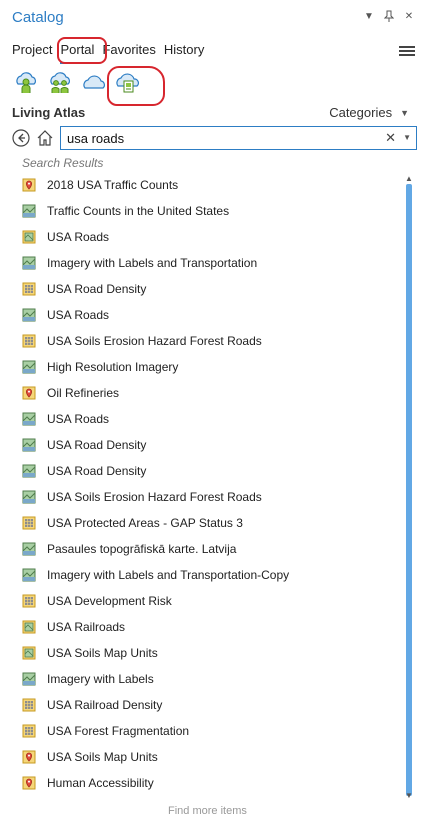  What do you see at coordinates (409, 16) in the screenshot?
I see `close-icon: ✕` at bounding box center [409, 16].